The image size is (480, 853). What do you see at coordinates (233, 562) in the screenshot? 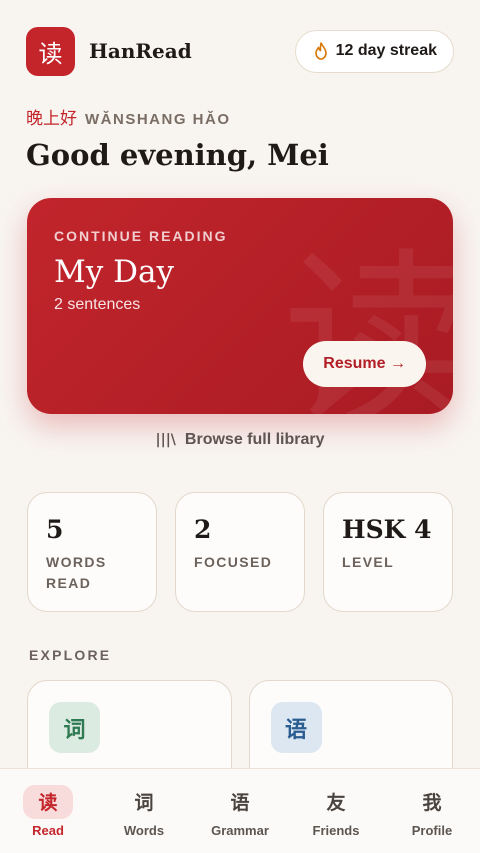
I see `stat-label: FOCUSED` at bounding box center [233, 562].